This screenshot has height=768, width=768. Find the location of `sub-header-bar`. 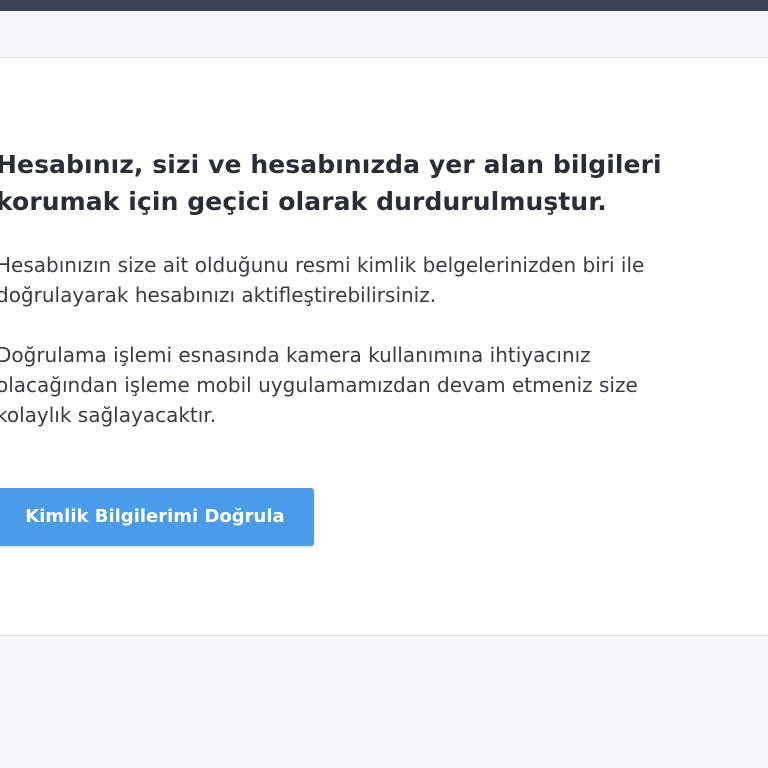

sub-header-bar is located at coordinates (384, 34).